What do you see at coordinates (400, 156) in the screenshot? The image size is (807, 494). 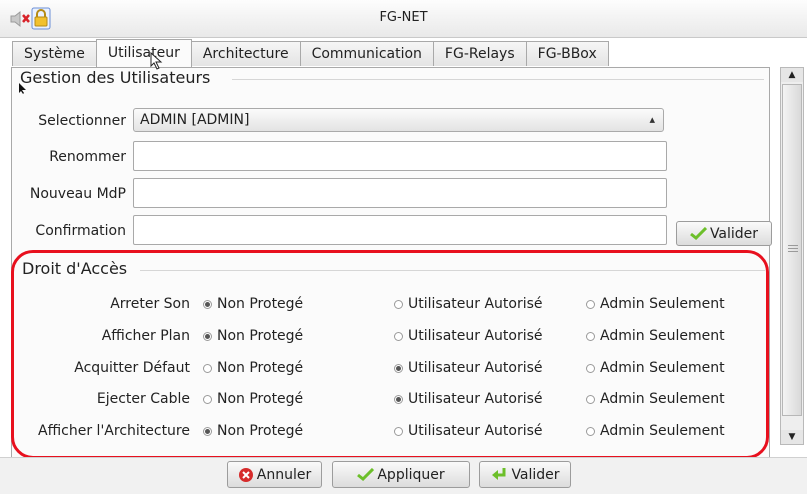 I see `rename-input` at bounding box center [400, 156].